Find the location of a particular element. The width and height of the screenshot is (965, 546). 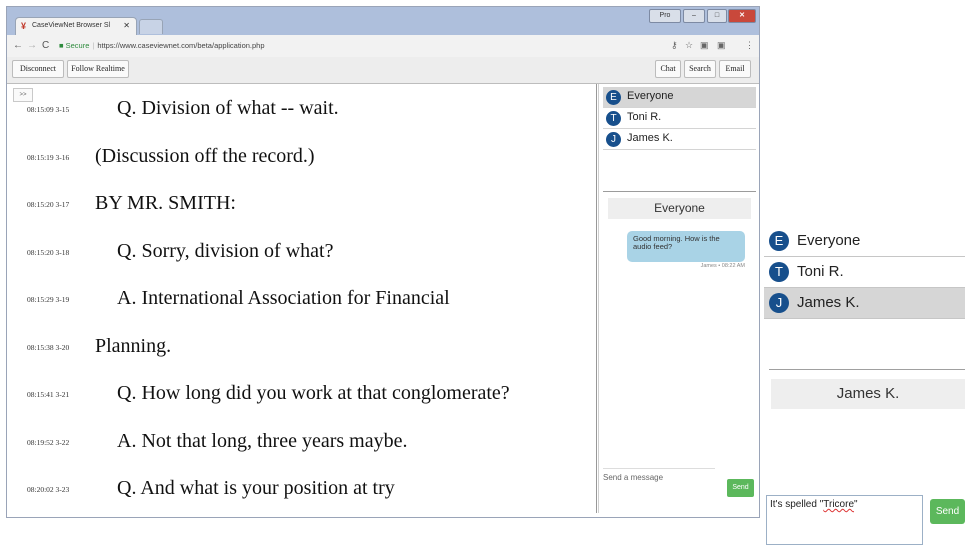

line-text: (Discussion off the record.) is located at coordinates (205, 156).